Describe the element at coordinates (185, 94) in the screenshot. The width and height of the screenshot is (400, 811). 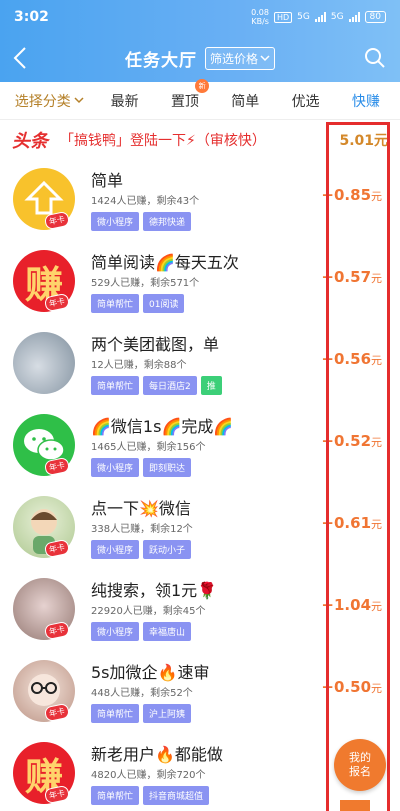
I see `tab-pinned: 置顶 新` at that location.